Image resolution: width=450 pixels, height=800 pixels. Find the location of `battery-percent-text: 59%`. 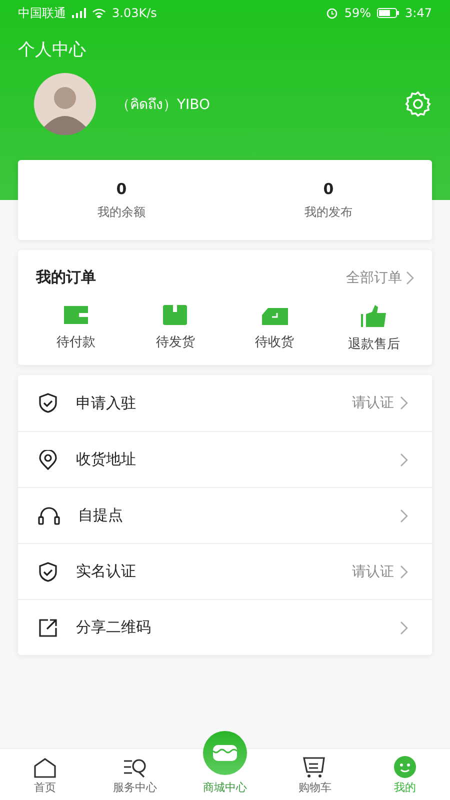

battery-percent-text: 59% is located at coordinates (358, 13).